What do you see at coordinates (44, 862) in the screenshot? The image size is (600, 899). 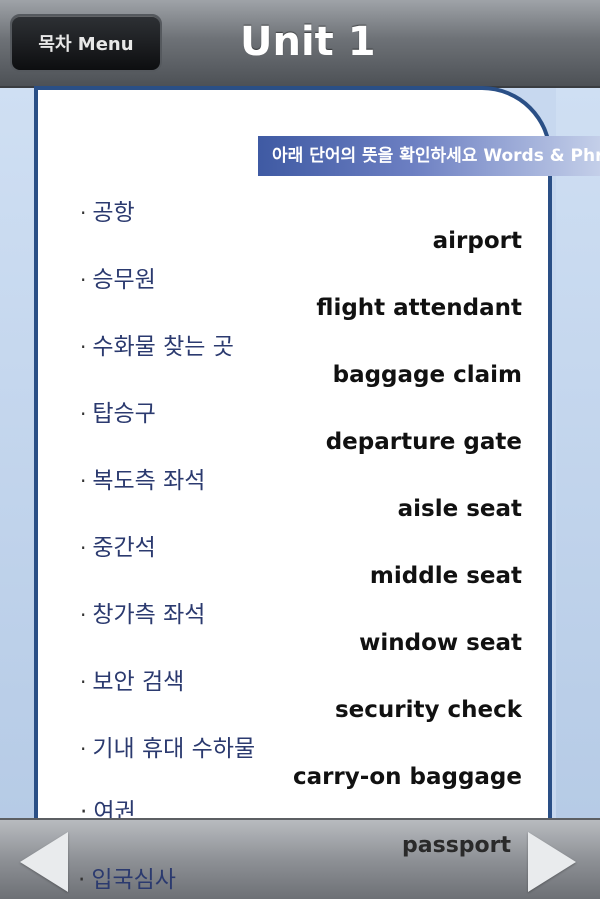 I see `previous-arrow-icon` at bounding box center [44, 862].